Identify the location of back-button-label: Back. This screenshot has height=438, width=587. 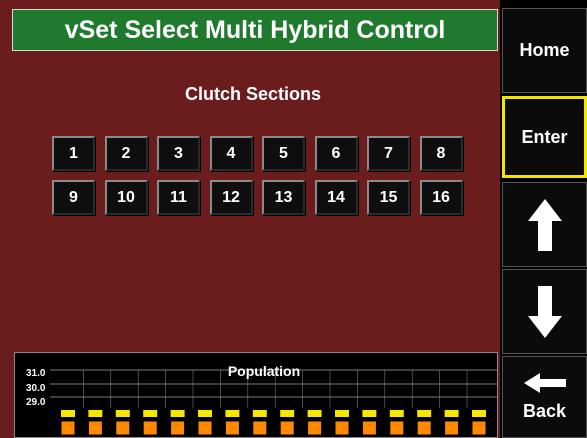
(544, 410).